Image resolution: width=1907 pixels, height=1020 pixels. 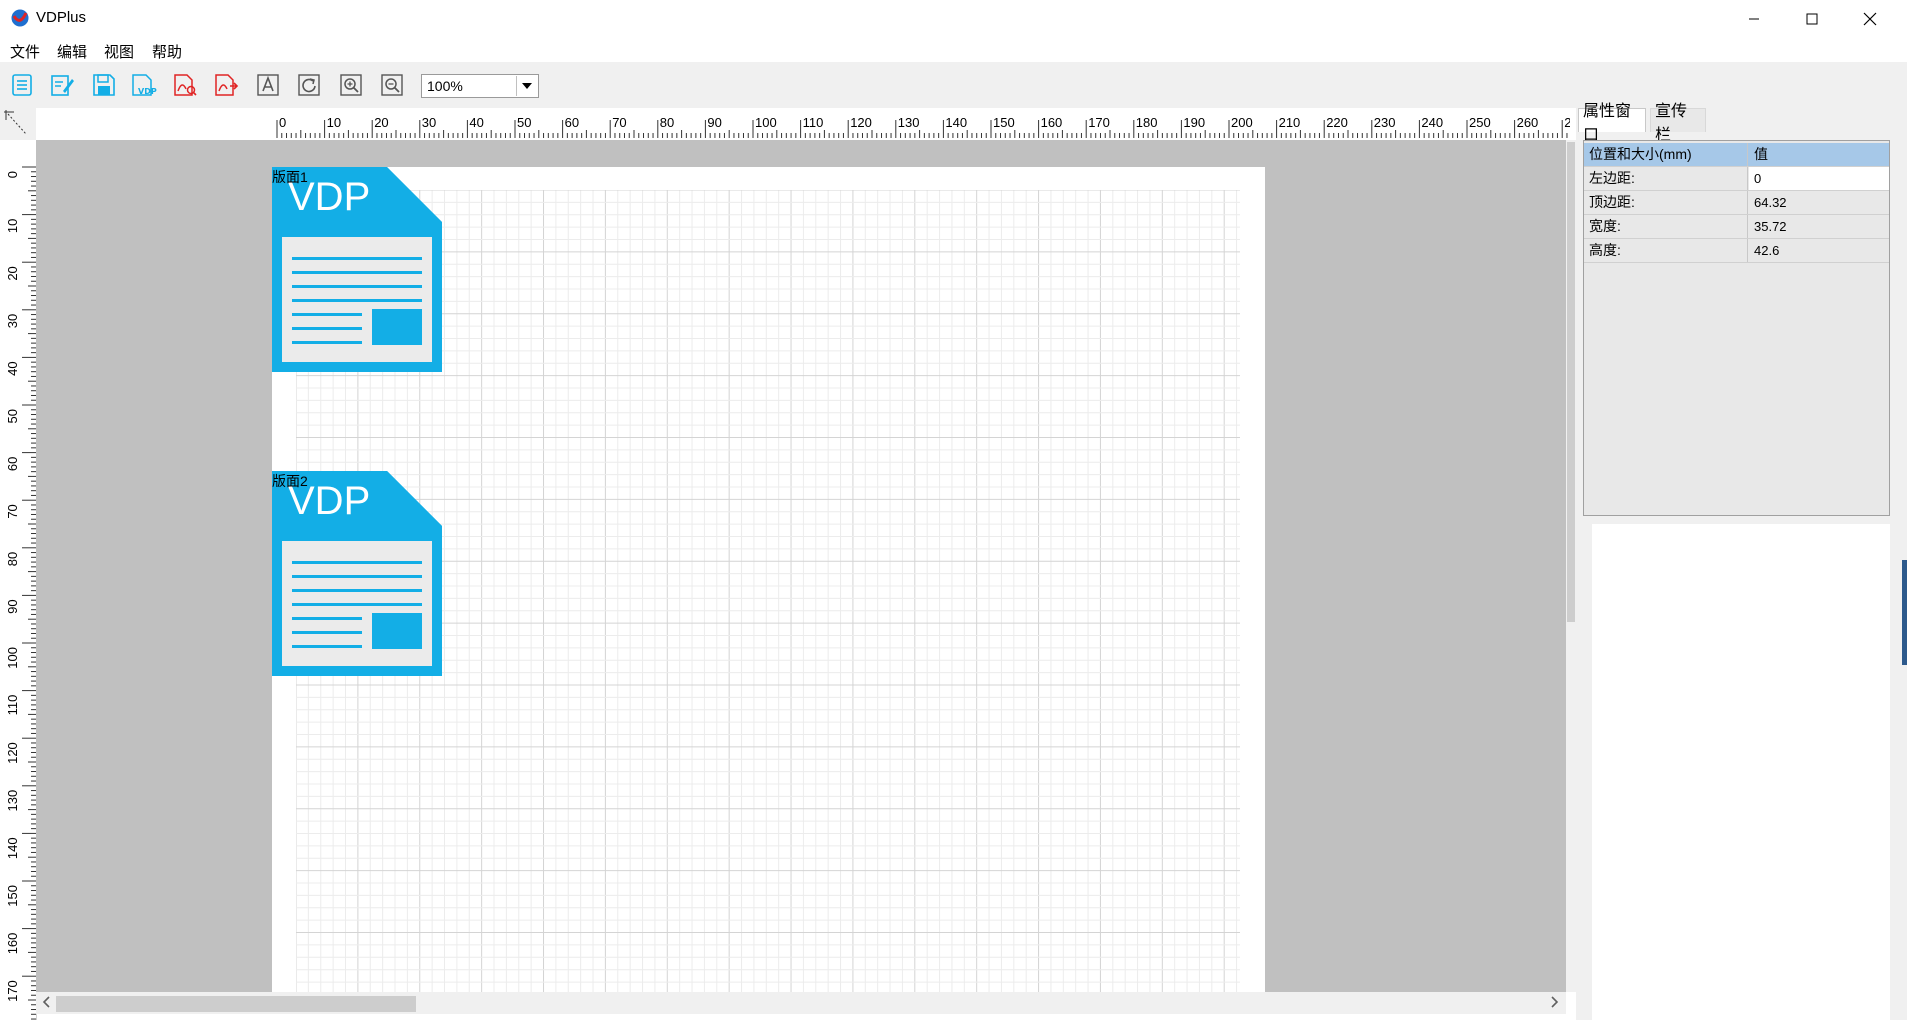 I want to click on horizontal-scroll-thumb, so click(x=236, y=1004).